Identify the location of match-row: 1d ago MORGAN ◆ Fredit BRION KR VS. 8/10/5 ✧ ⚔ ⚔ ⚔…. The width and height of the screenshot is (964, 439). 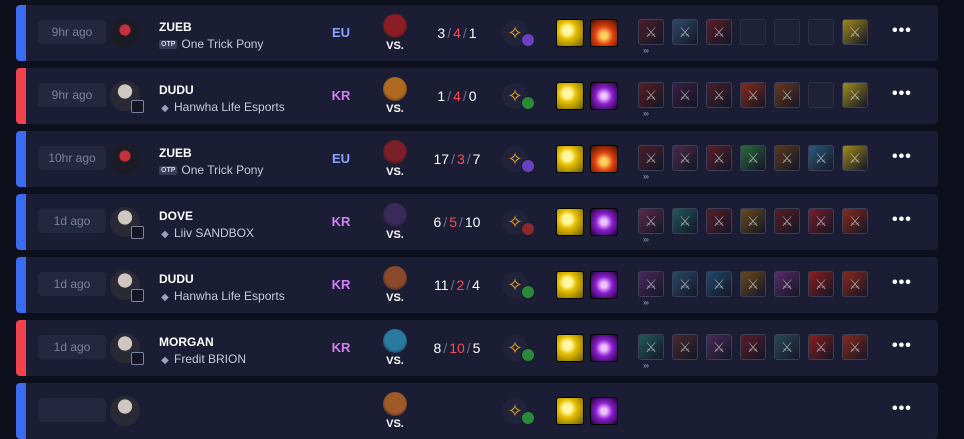
(477, 348).